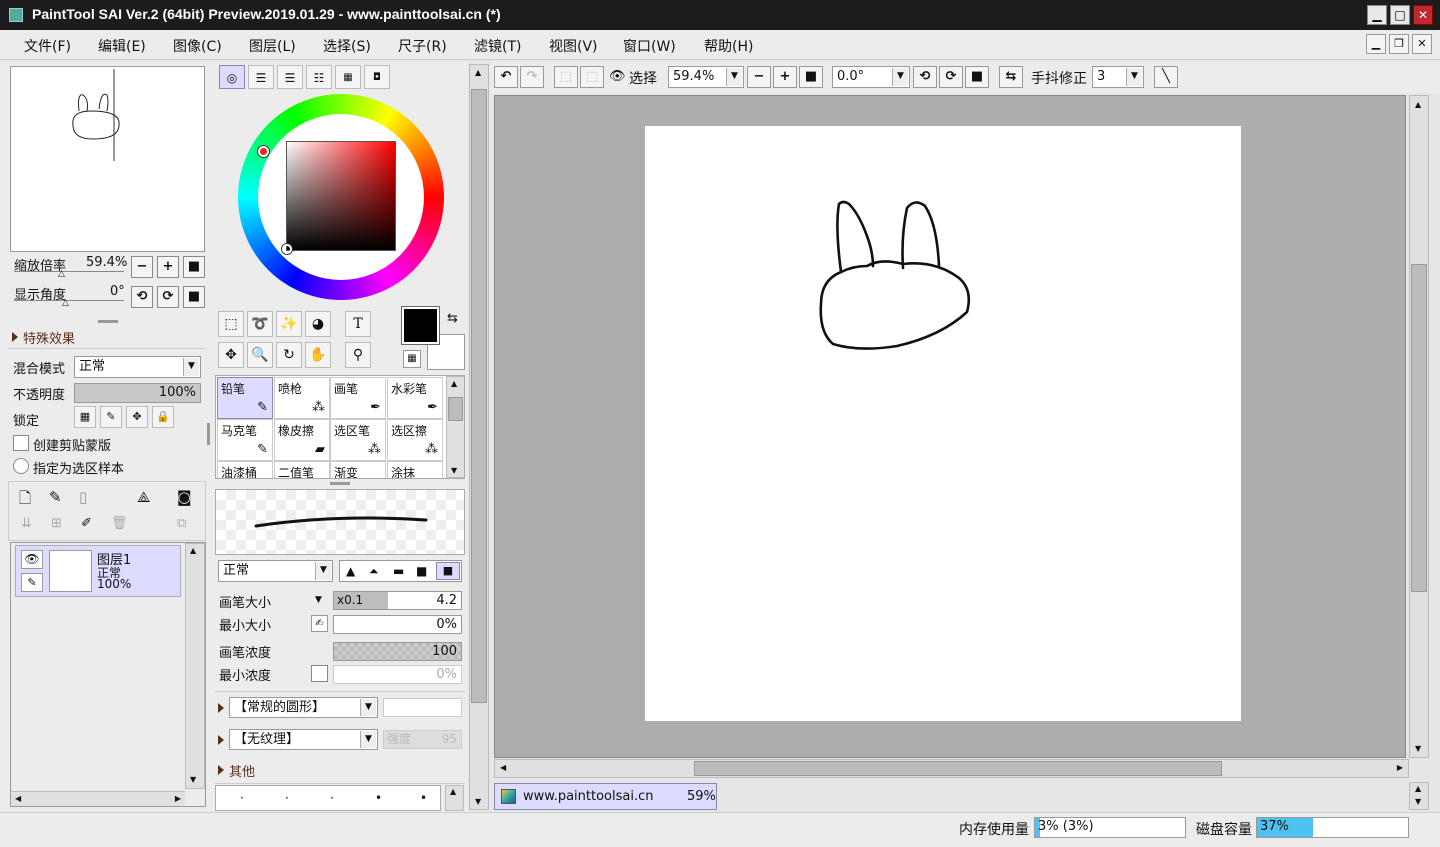 The width and height of the screenshot is (1440, 847). Describe the element at coordinates (348, 77) in the screenshot. I see `mixer-icon: ▦` at that location.